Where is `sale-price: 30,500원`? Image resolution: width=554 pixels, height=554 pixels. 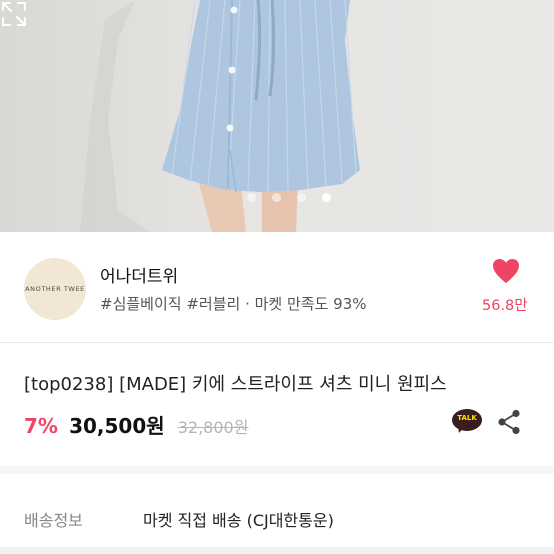 sale-price: 30,500원 is located at coordinates (117, 426).